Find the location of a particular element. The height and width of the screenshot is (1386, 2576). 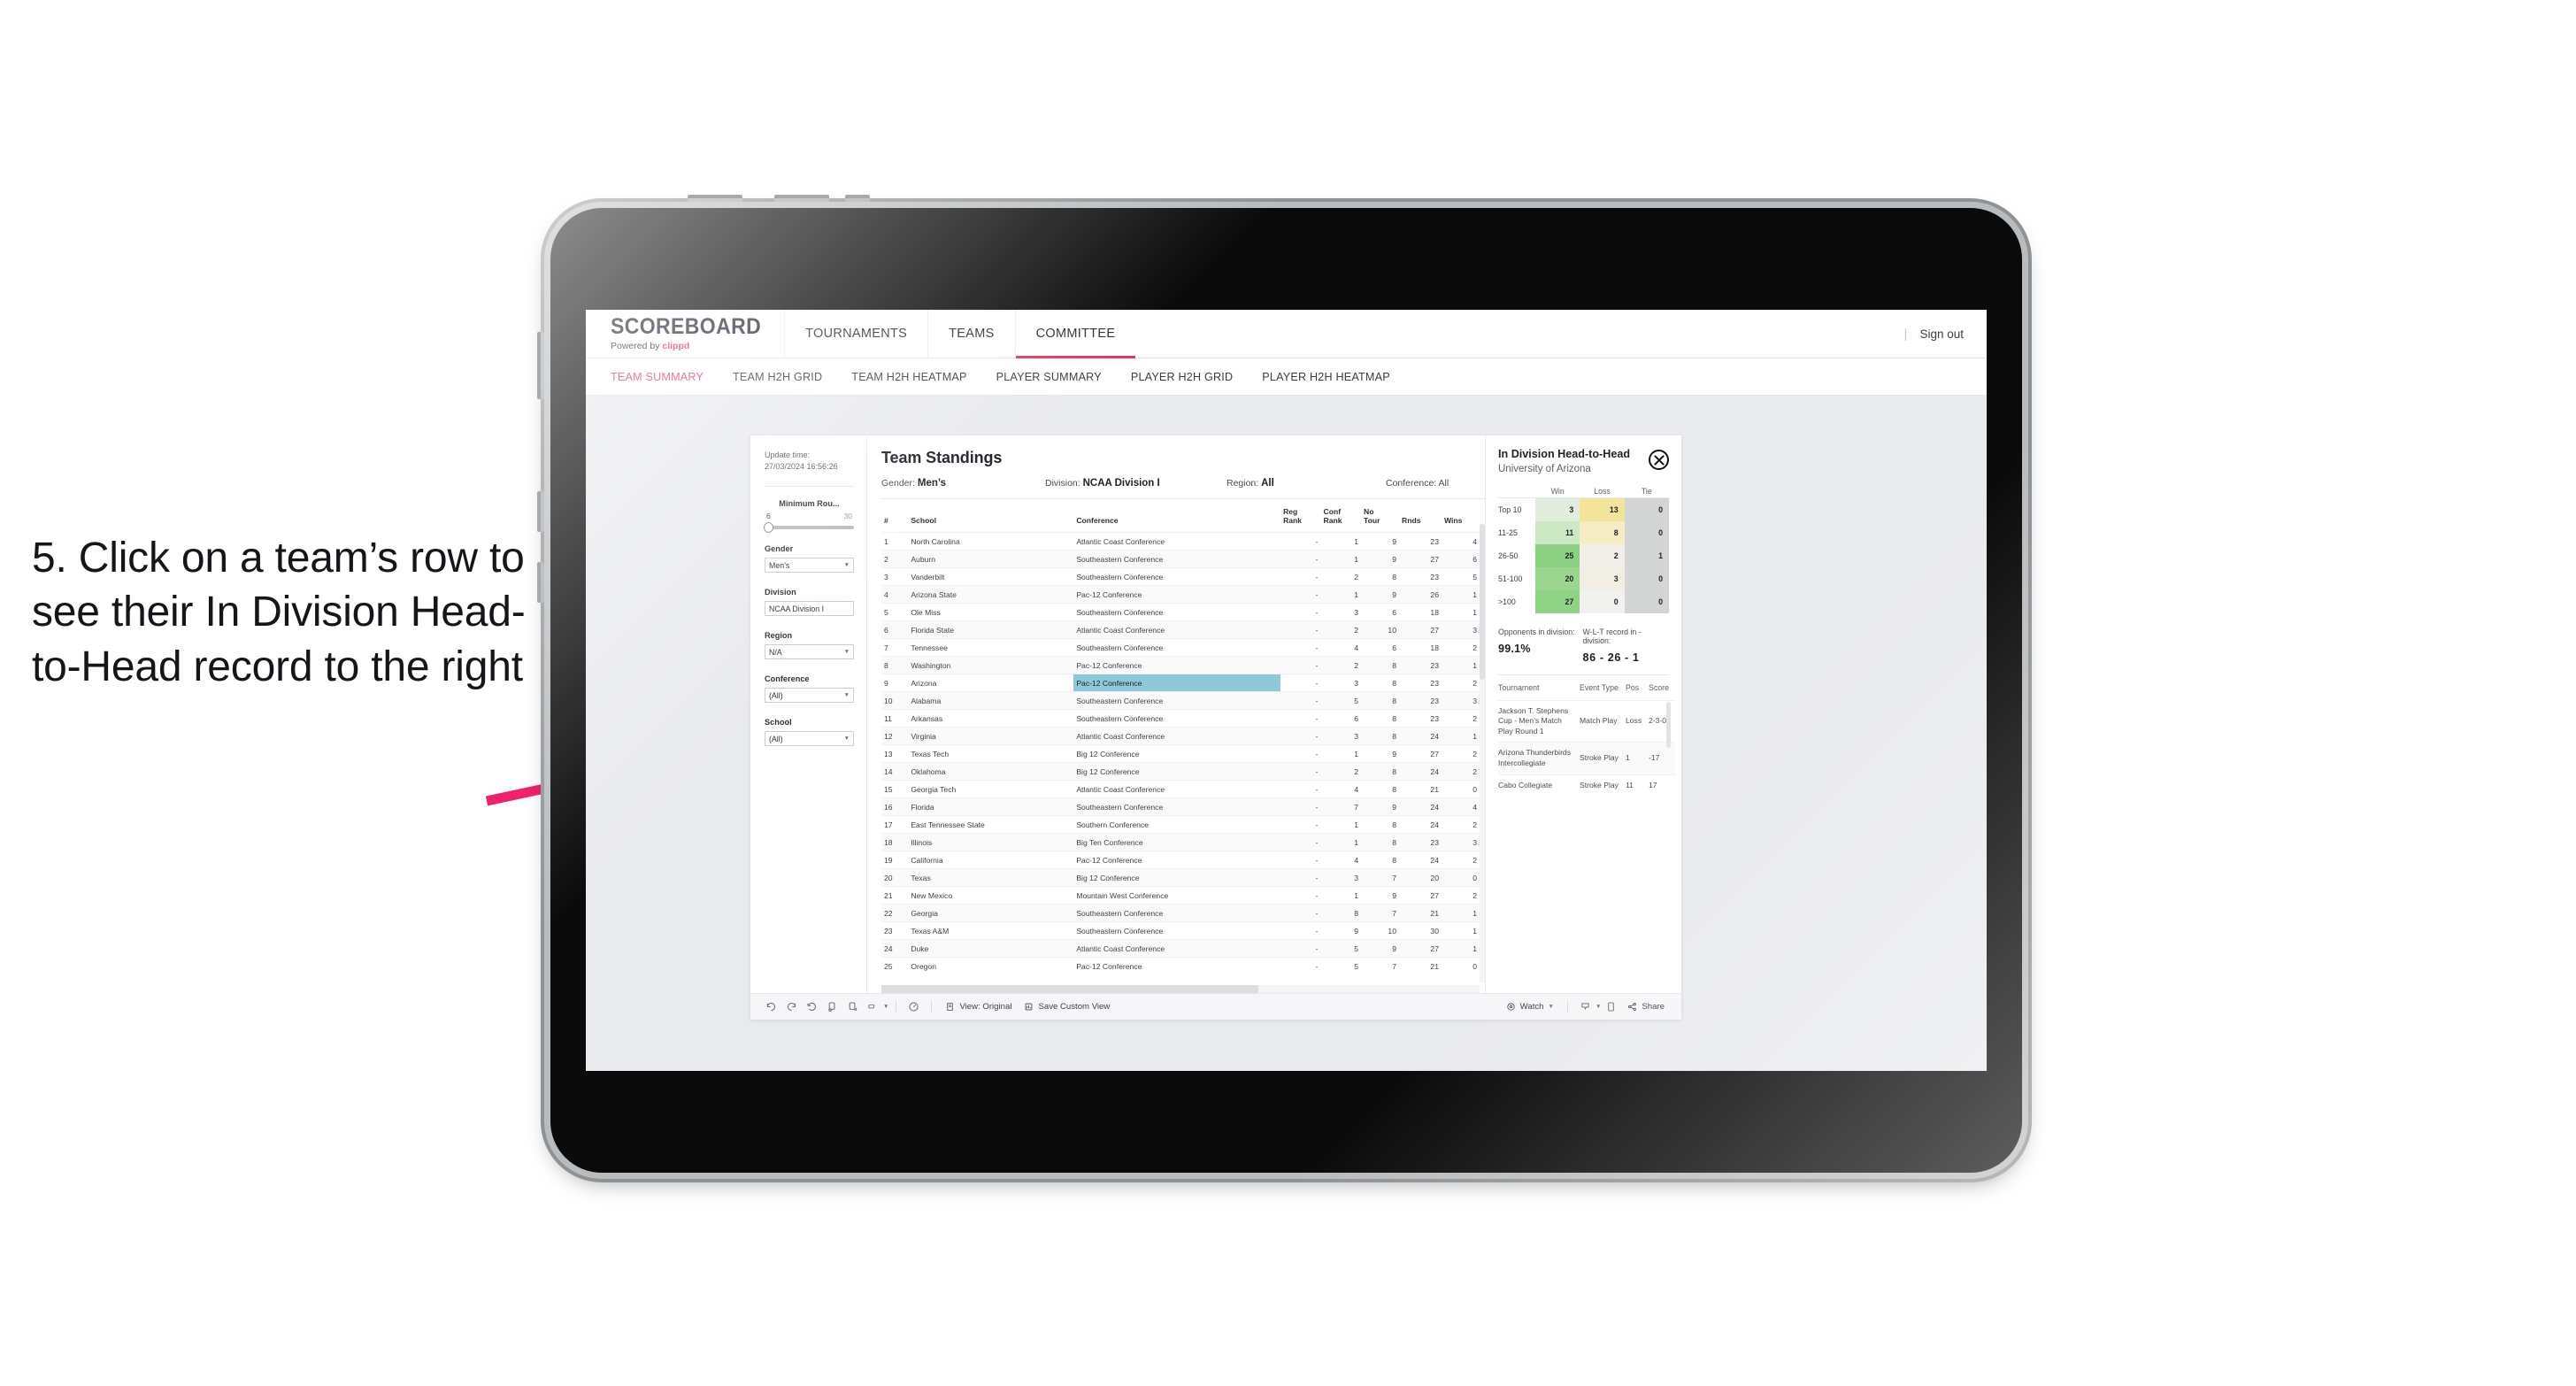

table-row: 25 Oregon Pac-12 Conference -5 7 21 0 is located at coordinates (1180, 966).